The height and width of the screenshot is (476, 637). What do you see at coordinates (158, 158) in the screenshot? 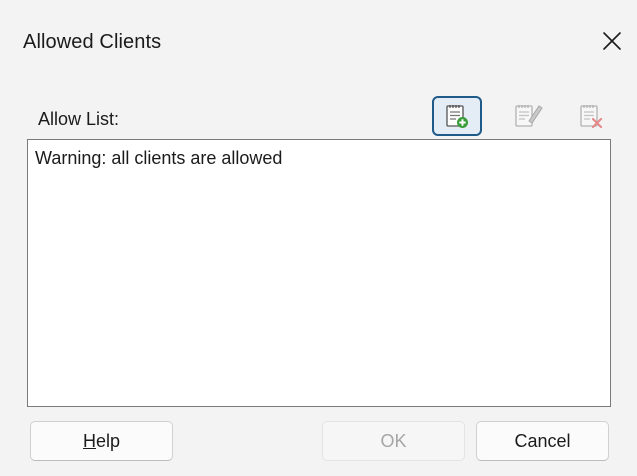
I see `list-item: Warning: all clients are allowed` at bounding box center [158, 158].